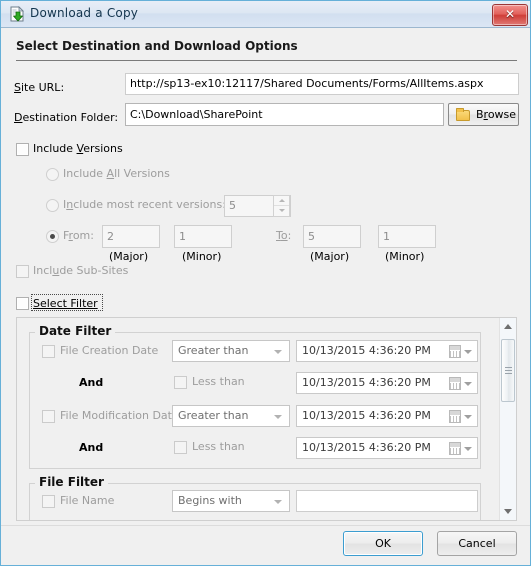 This screenshot has height=566, width=531. I want to click on file-name-label: File Name, so click(87, 500).